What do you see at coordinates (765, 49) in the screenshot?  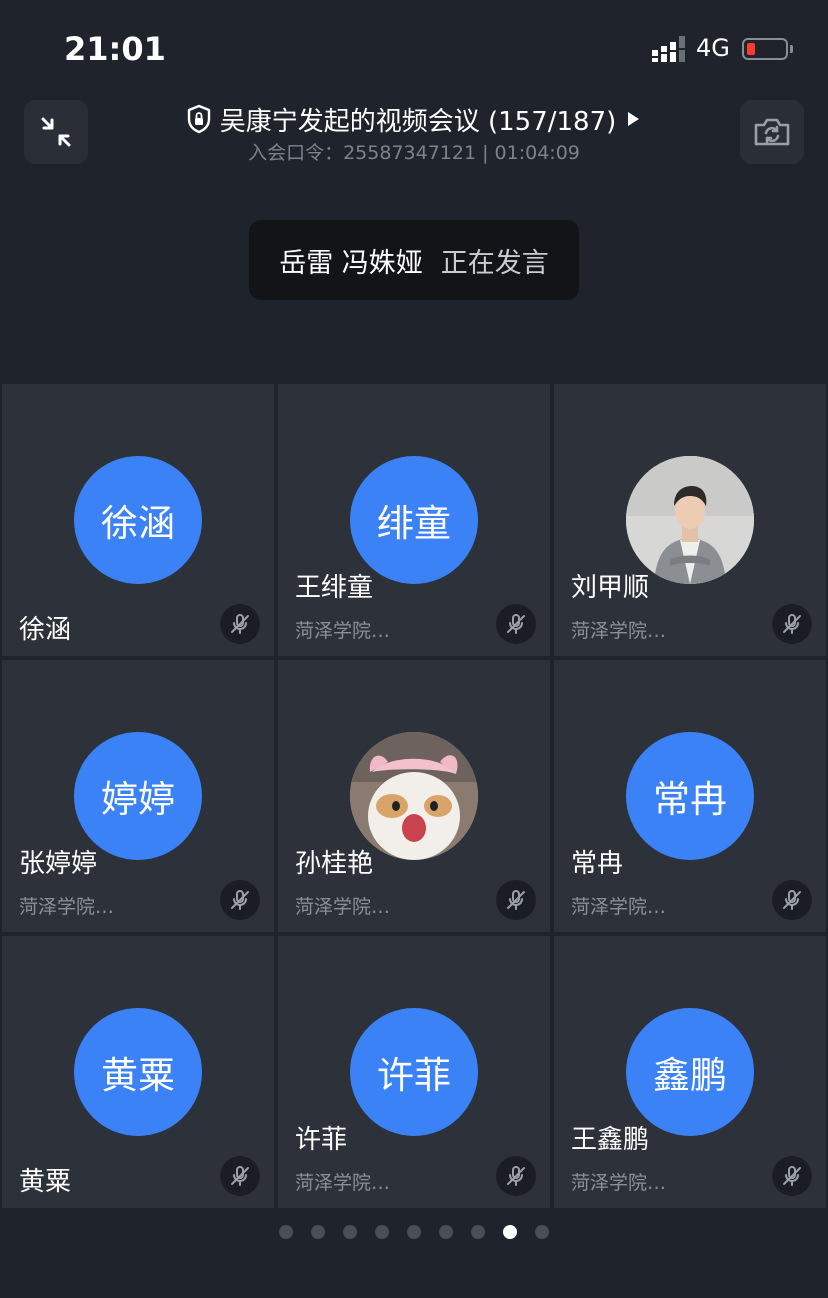 I see `battery-icon` at bounding box center [765, 49].